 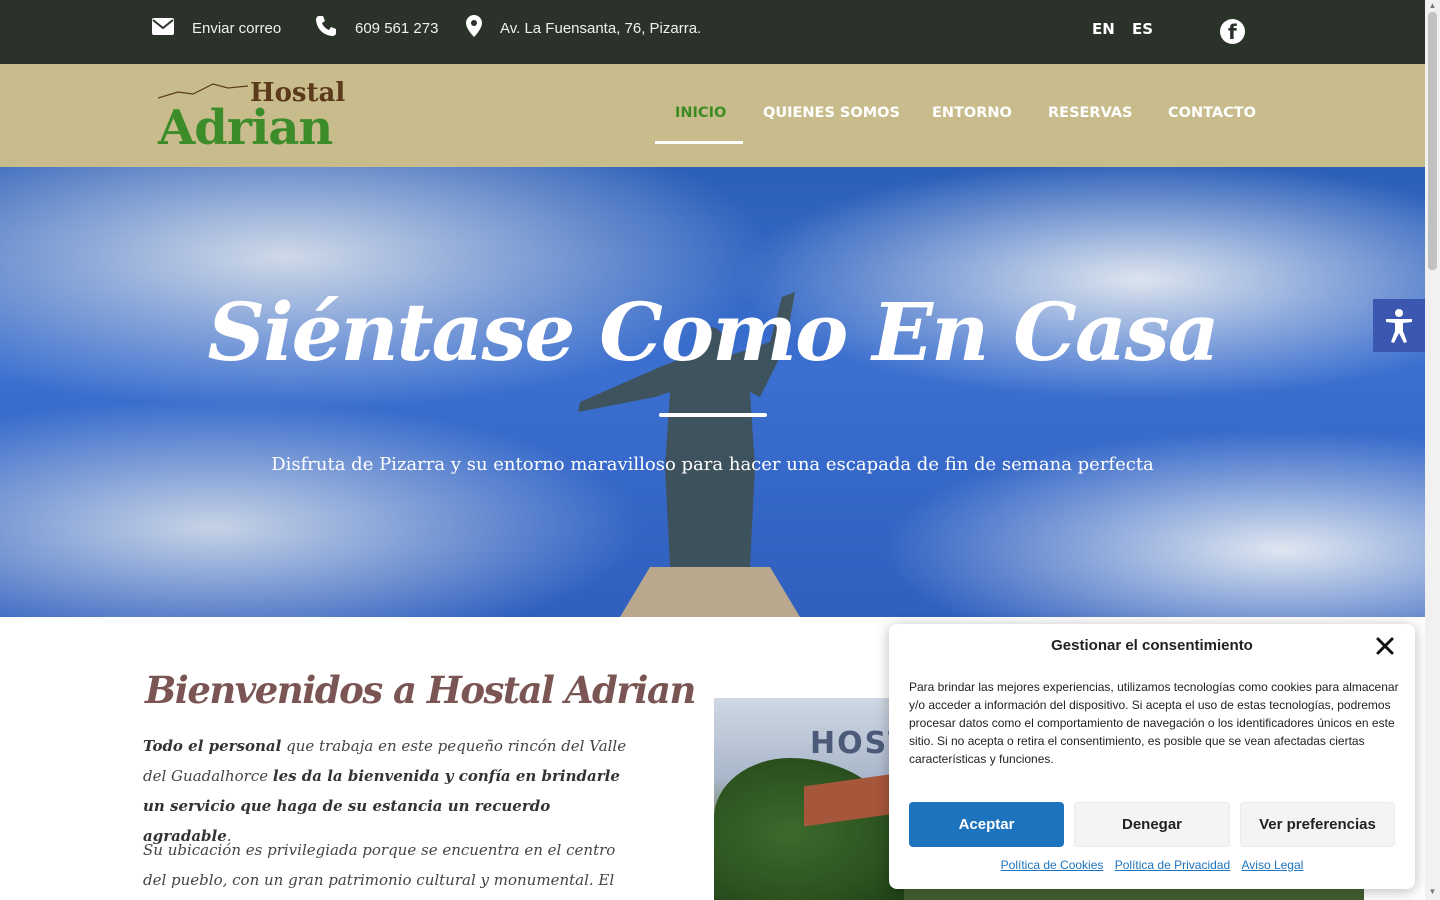 What do you see at coordinates (212, 746) in the screenshot?
I see `welcome-bold-1: Todo el personal` at bounding box center [212, 746].